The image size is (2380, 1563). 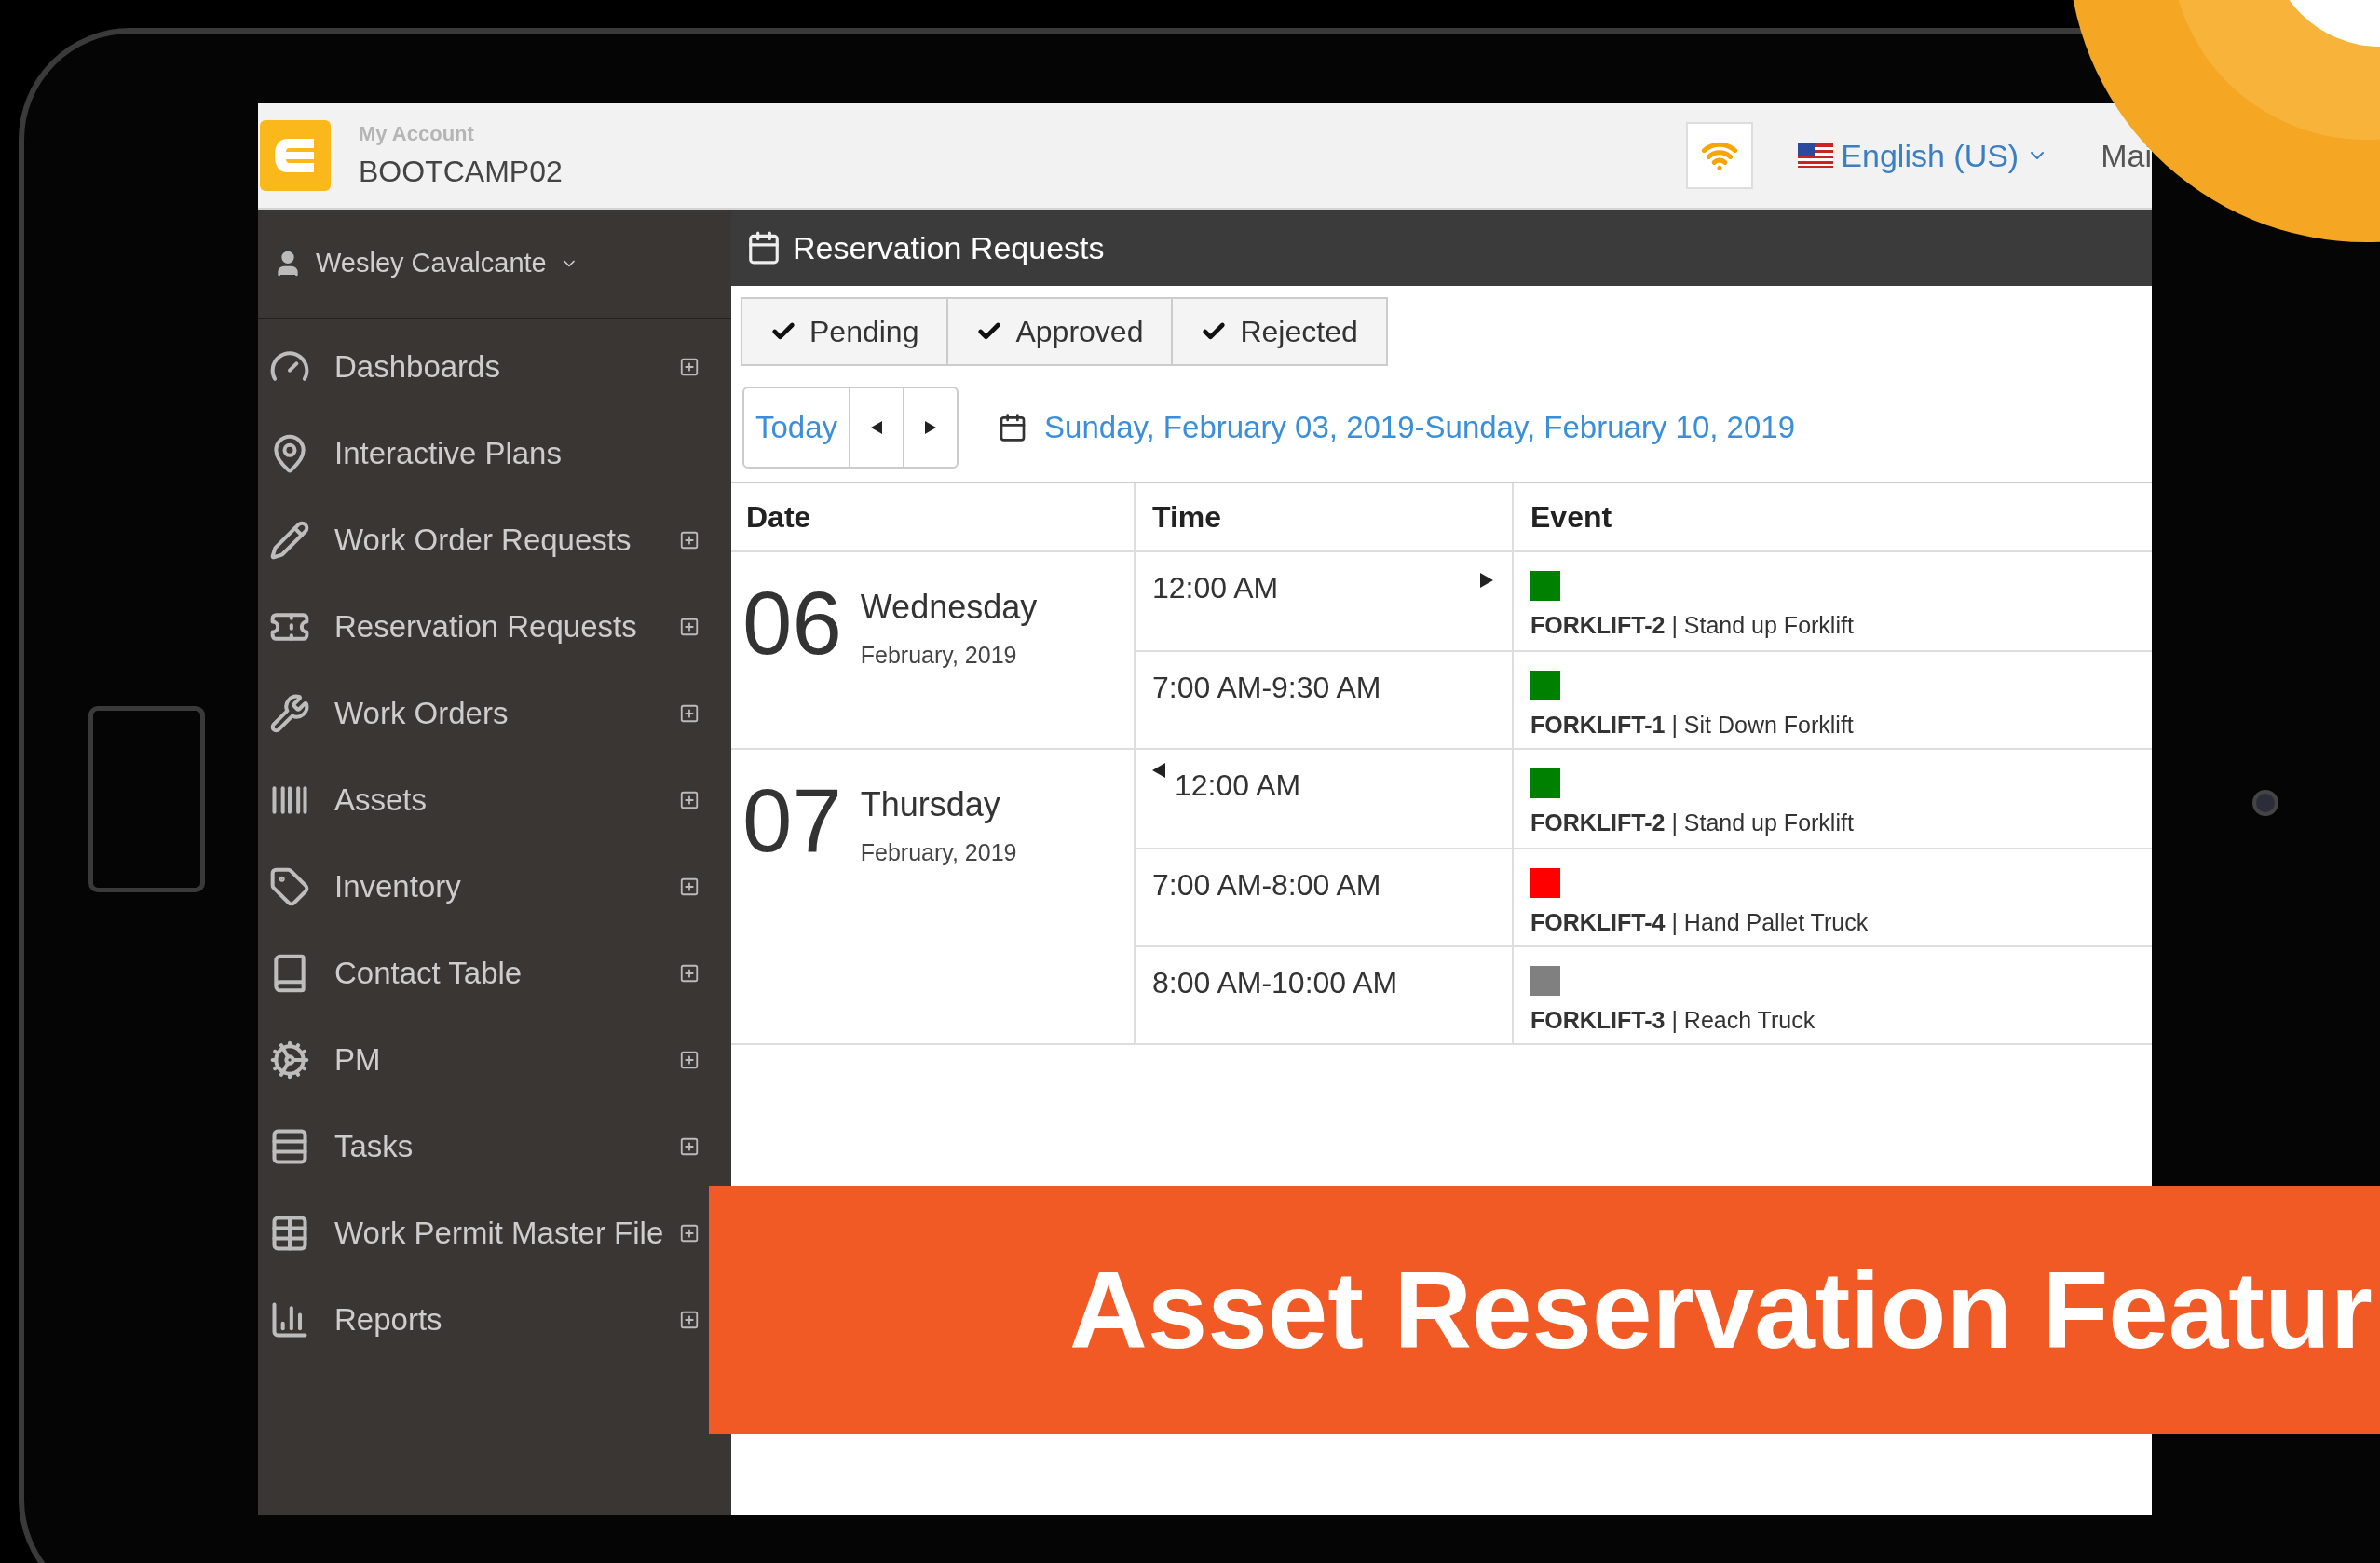 I want to click on sidebar-item: Dashboards, so click(x=480, y=366).